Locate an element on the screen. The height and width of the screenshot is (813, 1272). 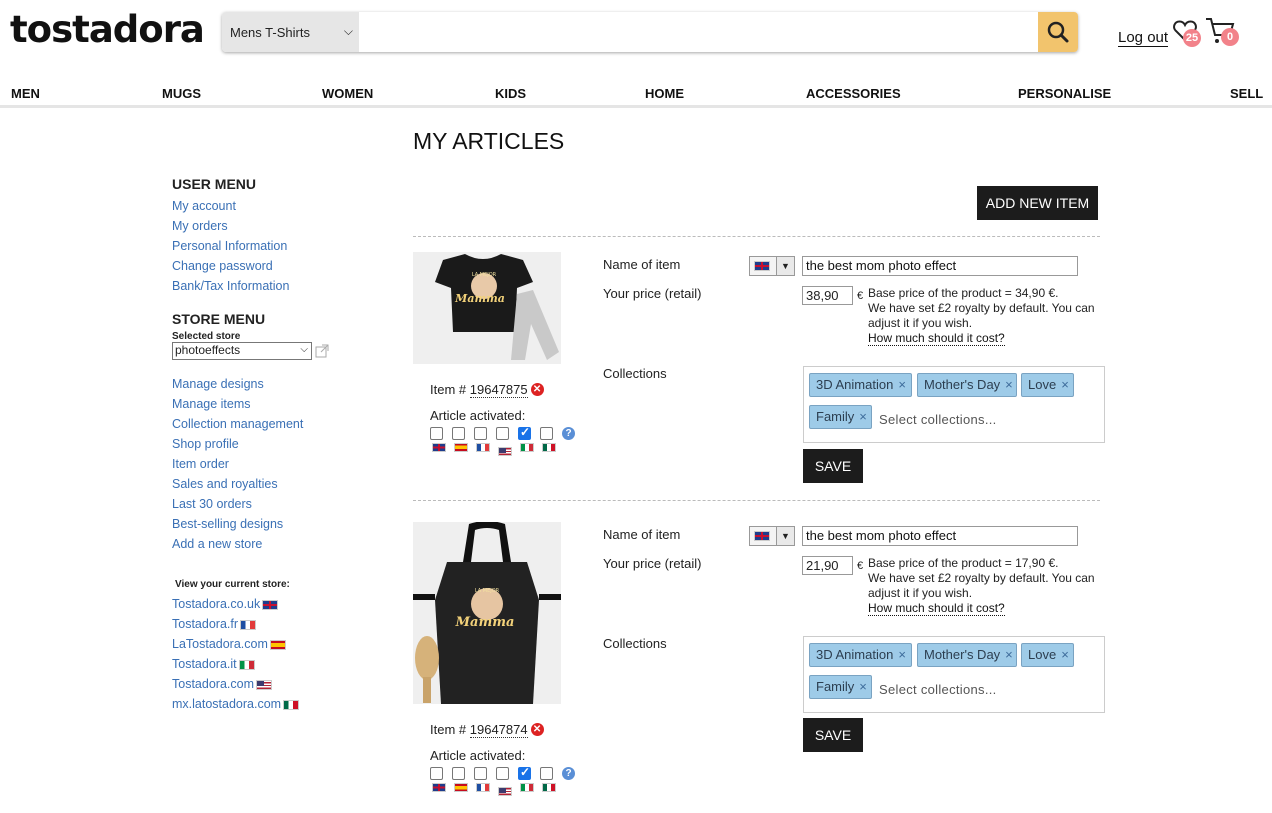
search-icon is located at coordinates (1058, 32).